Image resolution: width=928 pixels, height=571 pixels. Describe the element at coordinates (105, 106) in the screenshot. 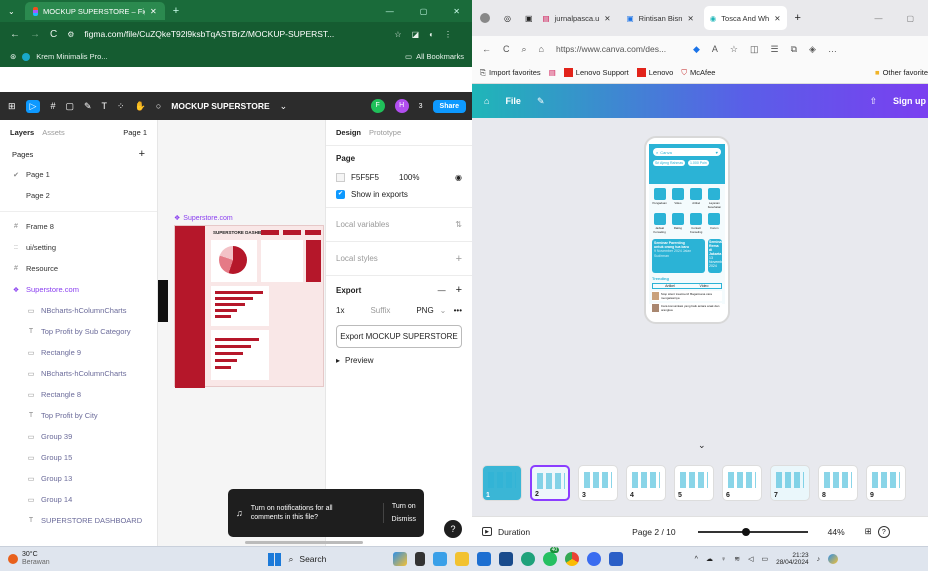

I see `text-tool-icon: T` at that location.